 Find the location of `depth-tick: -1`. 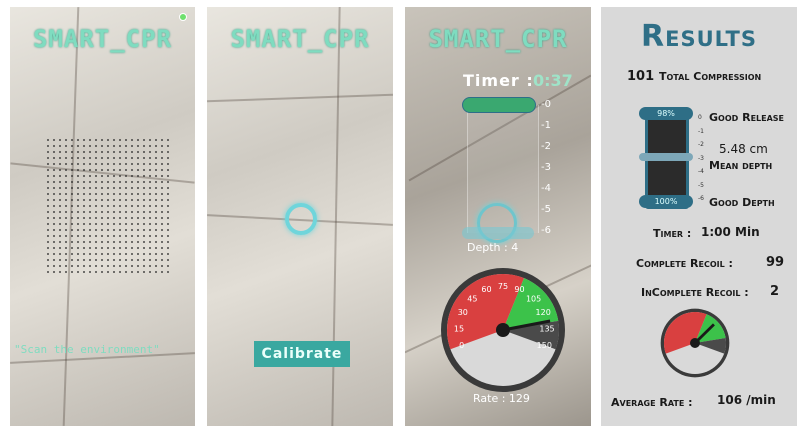

depth-tick: -1 is located at coordinates (546, 125).